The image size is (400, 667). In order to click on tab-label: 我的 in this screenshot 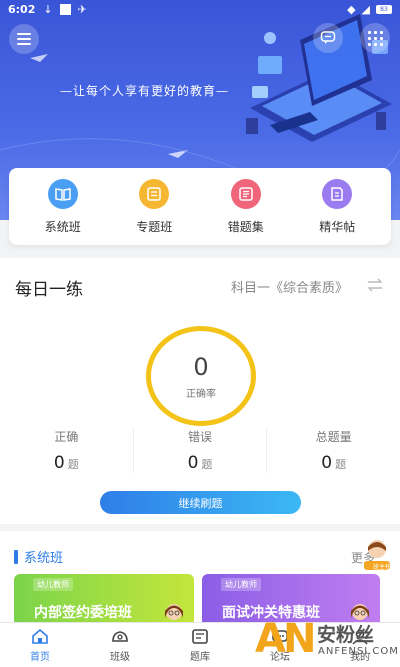, I will do `click(360, 657)`.